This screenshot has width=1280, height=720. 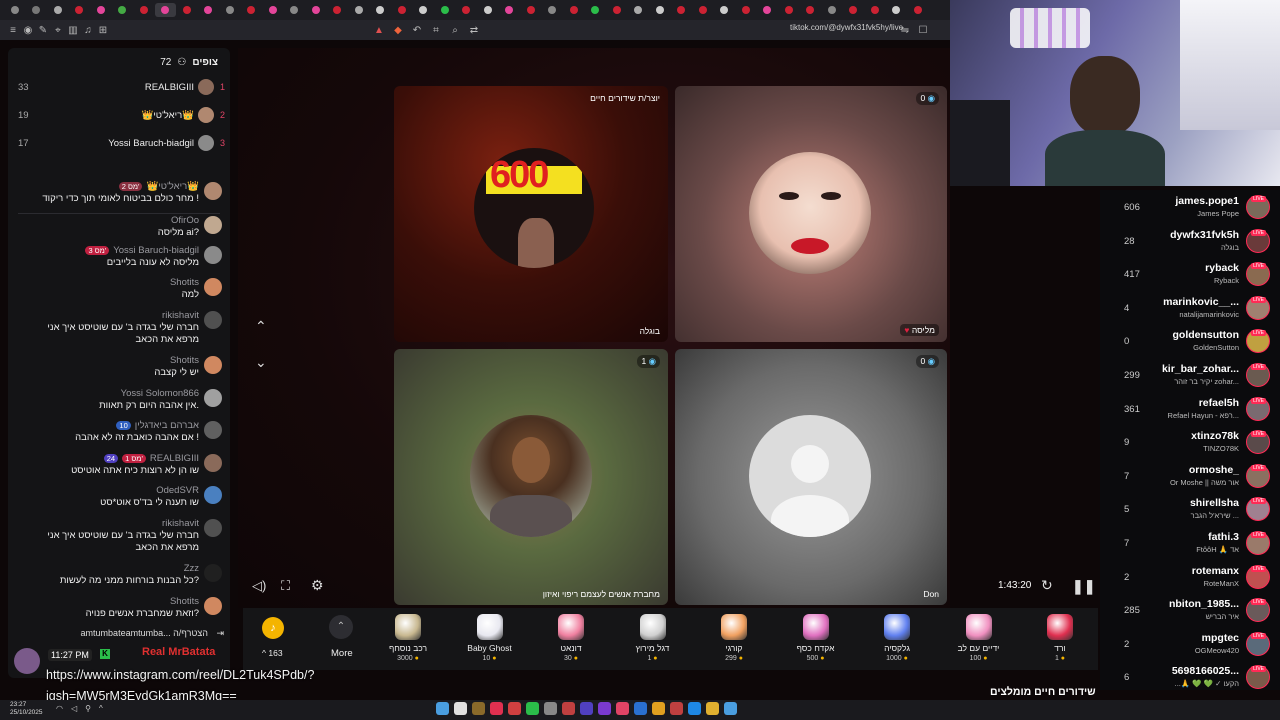 What do you see at coordinates (1083, 586) in the screenshot?
I see `pause-icon: ❚❚` at bounding box center [1083, 586].